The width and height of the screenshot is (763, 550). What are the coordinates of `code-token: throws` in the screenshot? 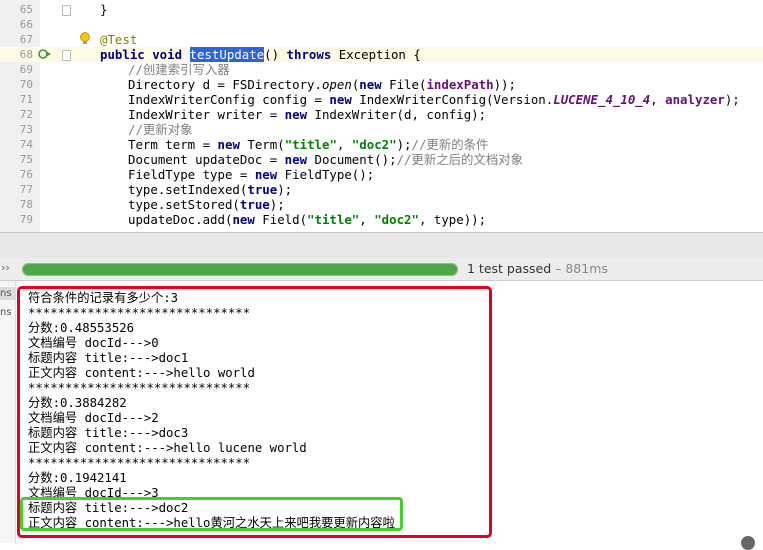 It's located at (312, 54).